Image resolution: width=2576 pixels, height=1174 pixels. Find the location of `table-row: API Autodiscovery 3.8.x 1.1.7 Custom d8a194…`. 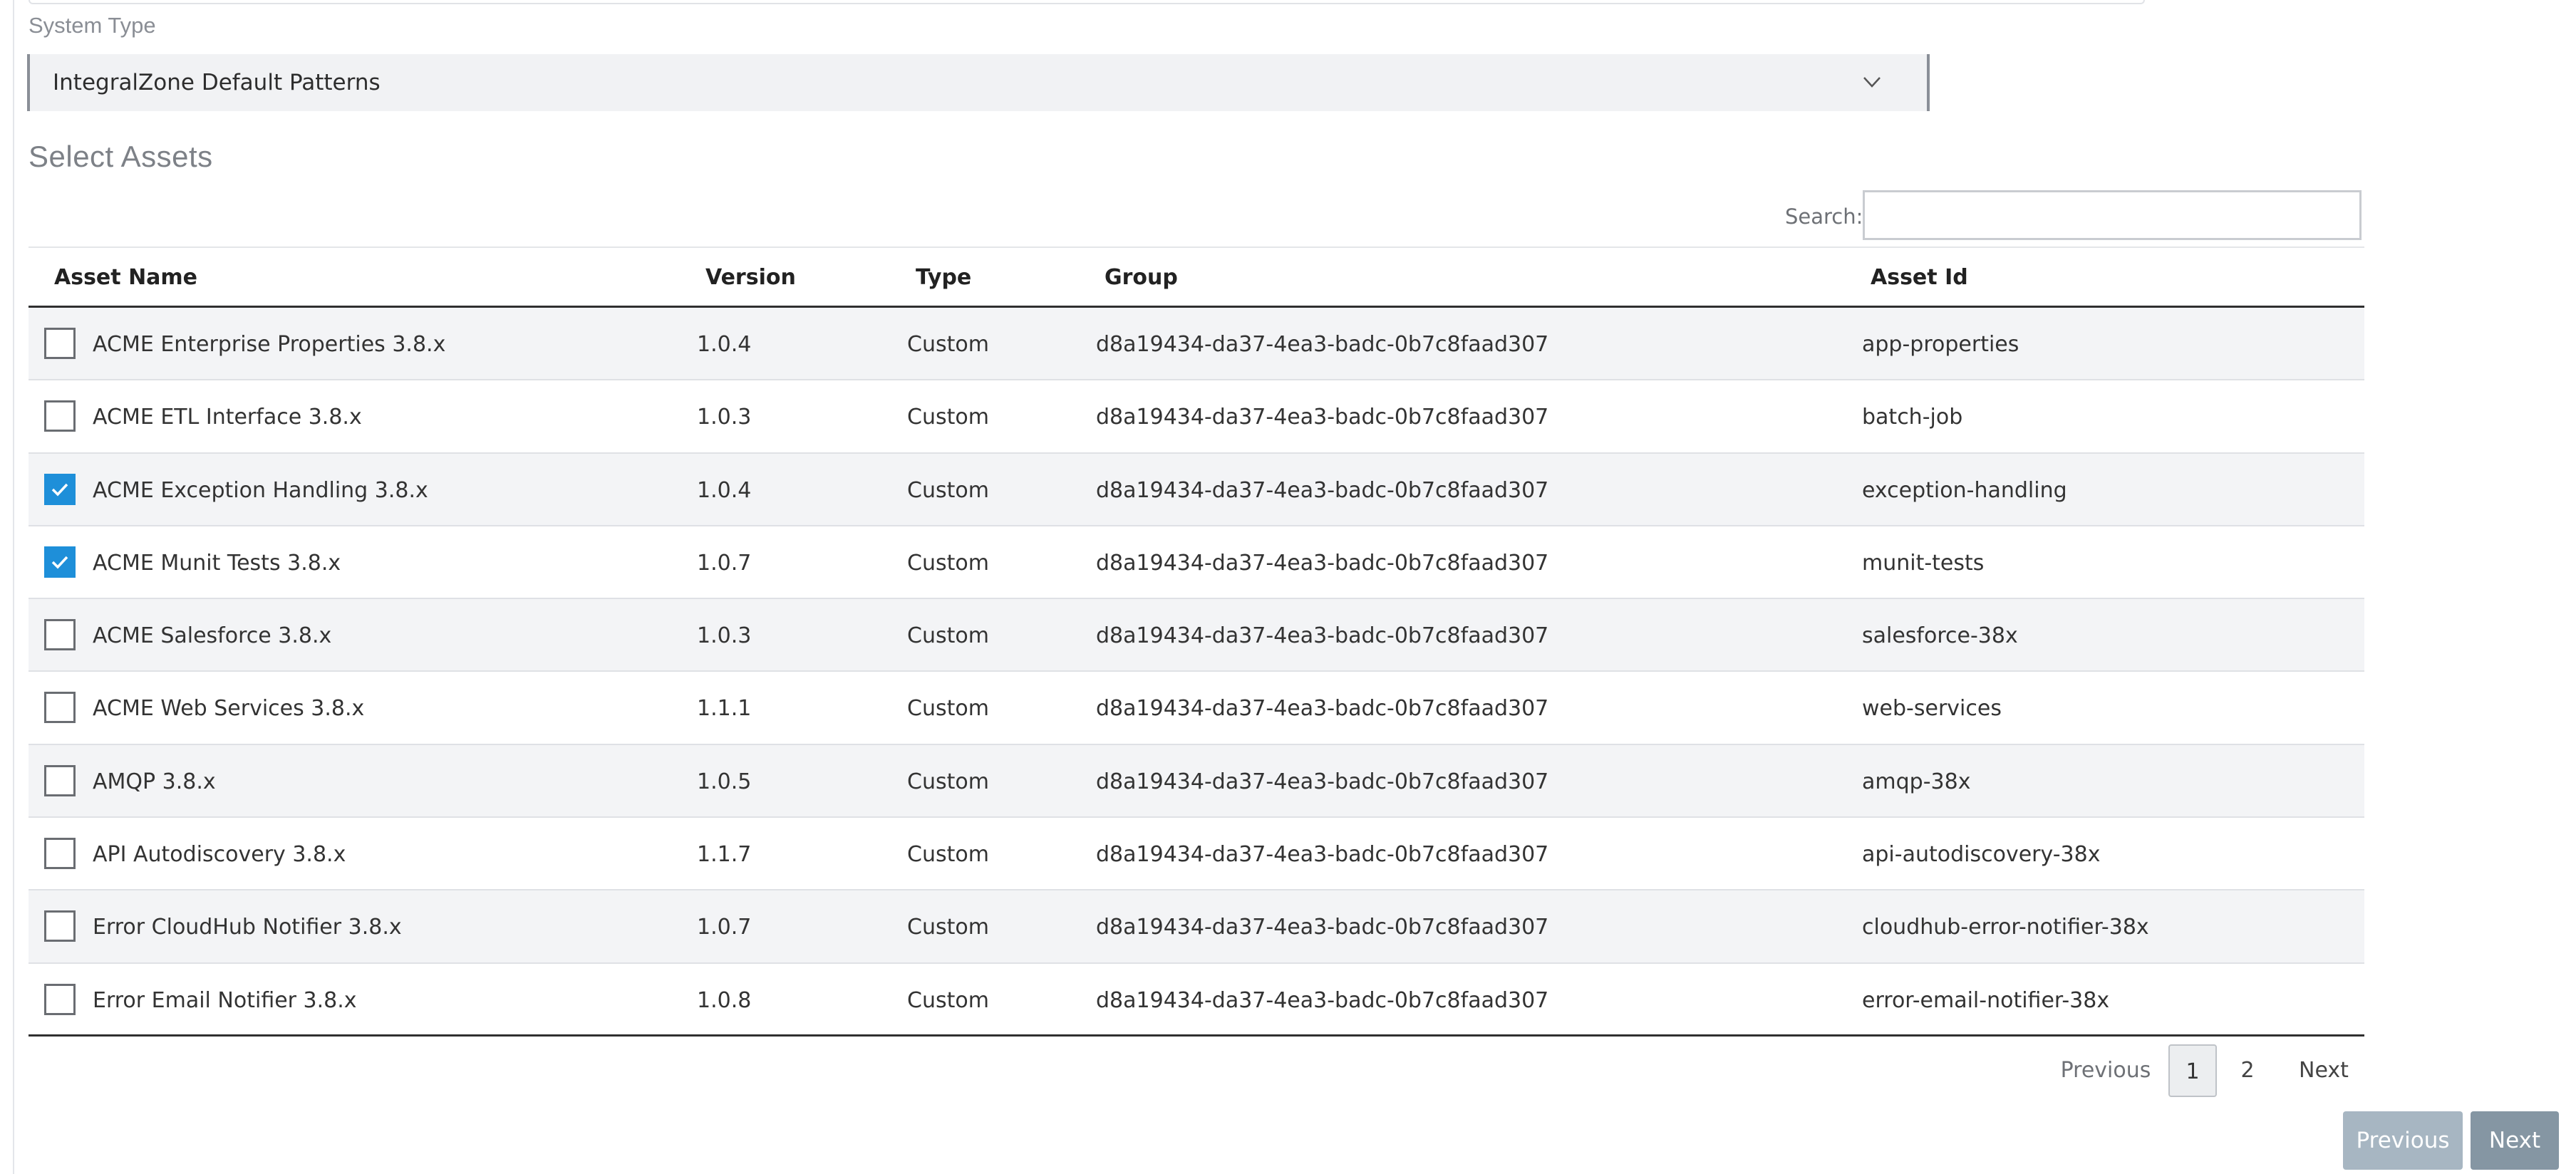

table-row: API Autodiscovery 3.8.x 1.1.7 Custom d8a194… is located at coordinates (1197, 854).